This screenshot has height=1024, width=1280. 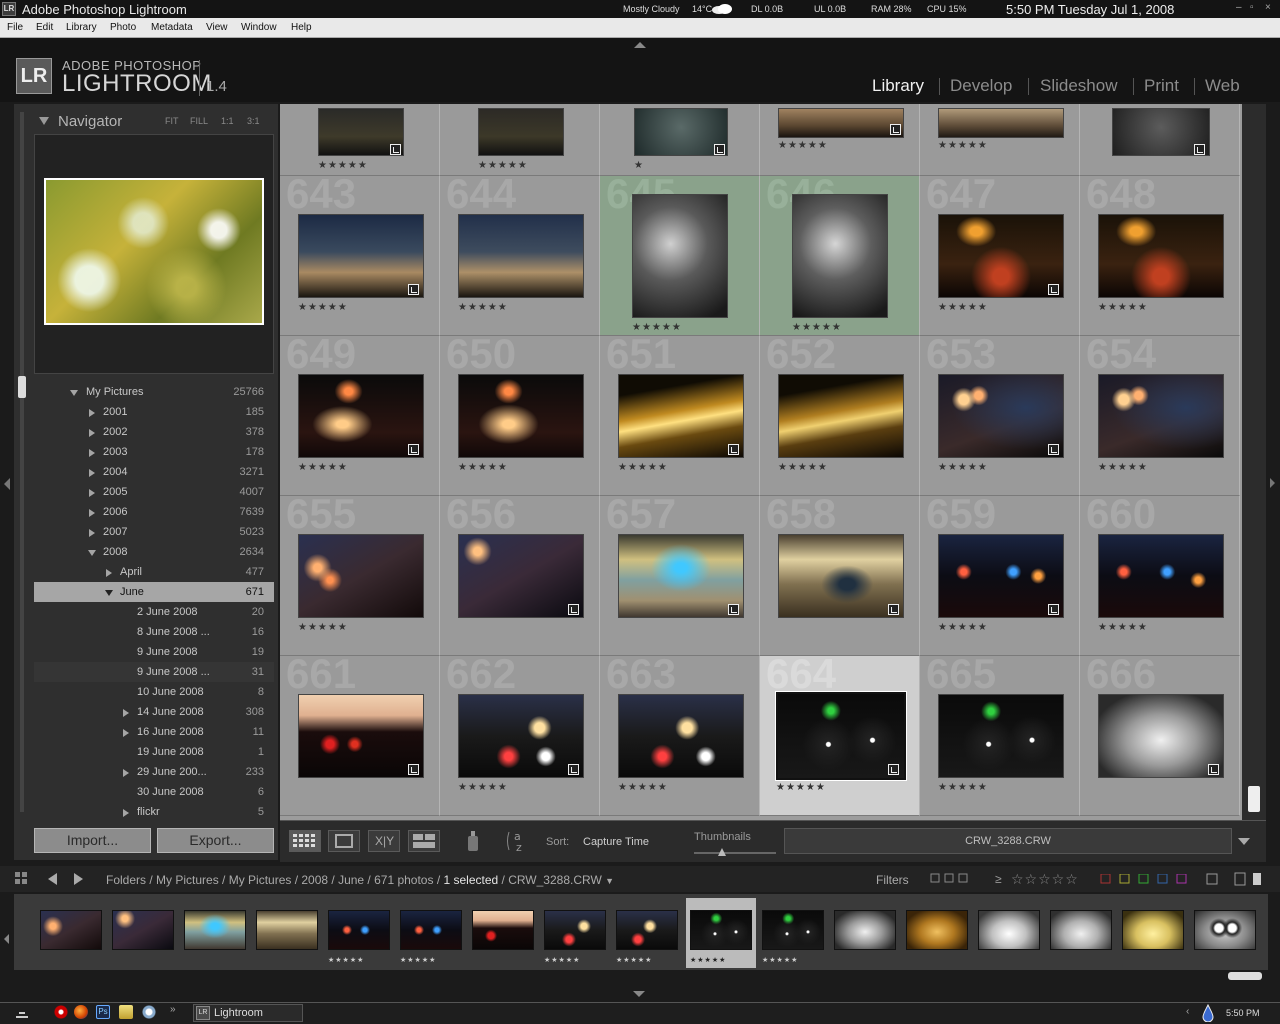 I want to click on grid-cell-645: 645 ★★★★★, so click(x=680, y=253).